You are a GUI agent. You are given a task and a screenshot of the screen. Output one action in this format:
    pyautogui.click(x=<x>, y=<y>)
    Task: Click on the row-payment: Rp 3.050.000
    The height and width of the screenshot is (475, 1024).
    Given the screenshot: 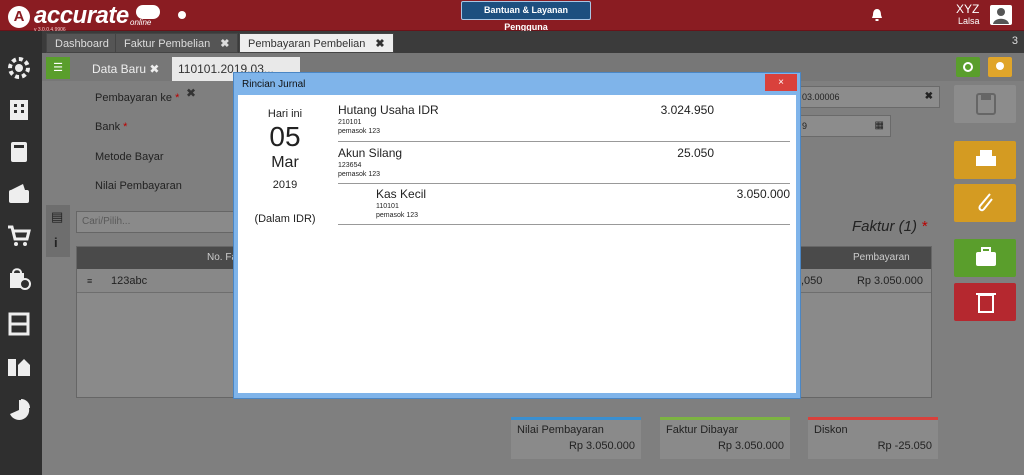 What is the action you would take?
    pyautogui.click(x=889, y=281)
    